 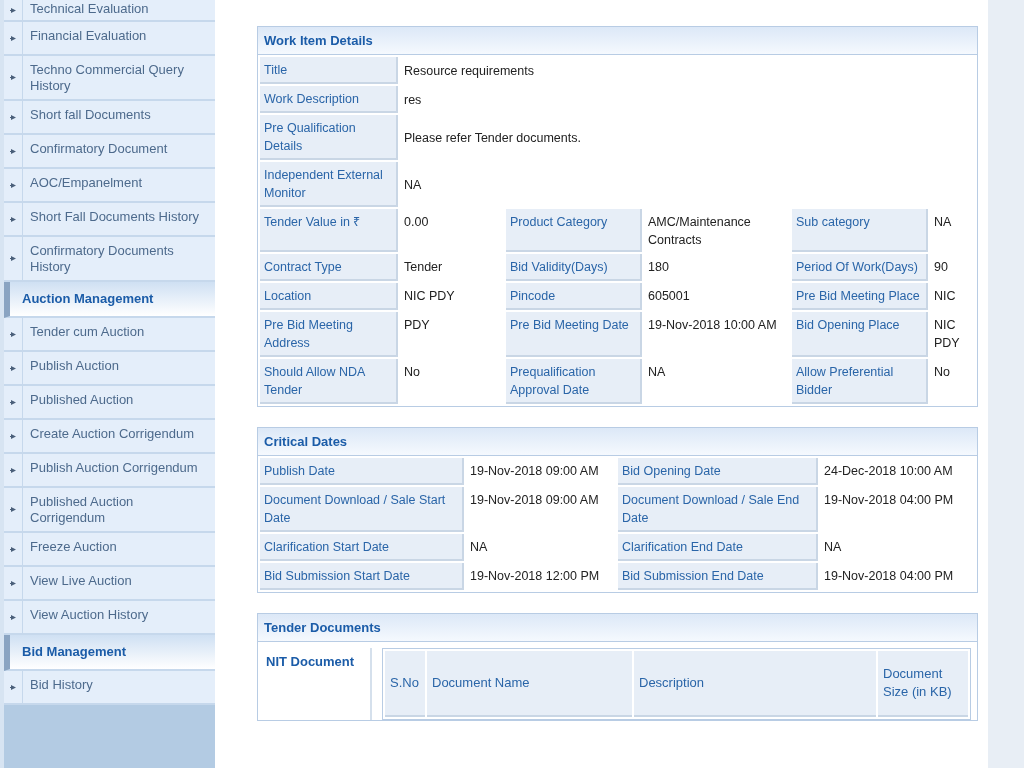 I want to click on field-value: AMC/Maintenance Contracts, so click(x=699, y=231).